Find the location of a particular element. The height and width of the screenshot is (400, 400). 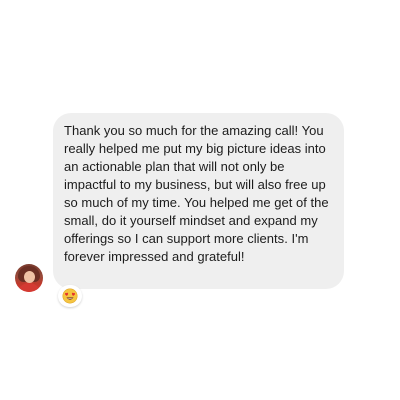

avatar-face is located at coordinates (29, 277).